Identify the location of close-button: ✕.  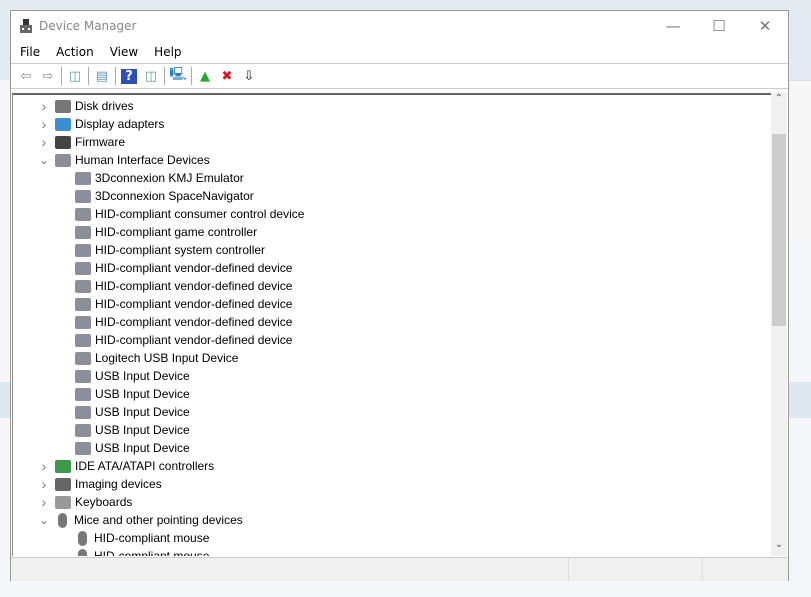
(765, 26).